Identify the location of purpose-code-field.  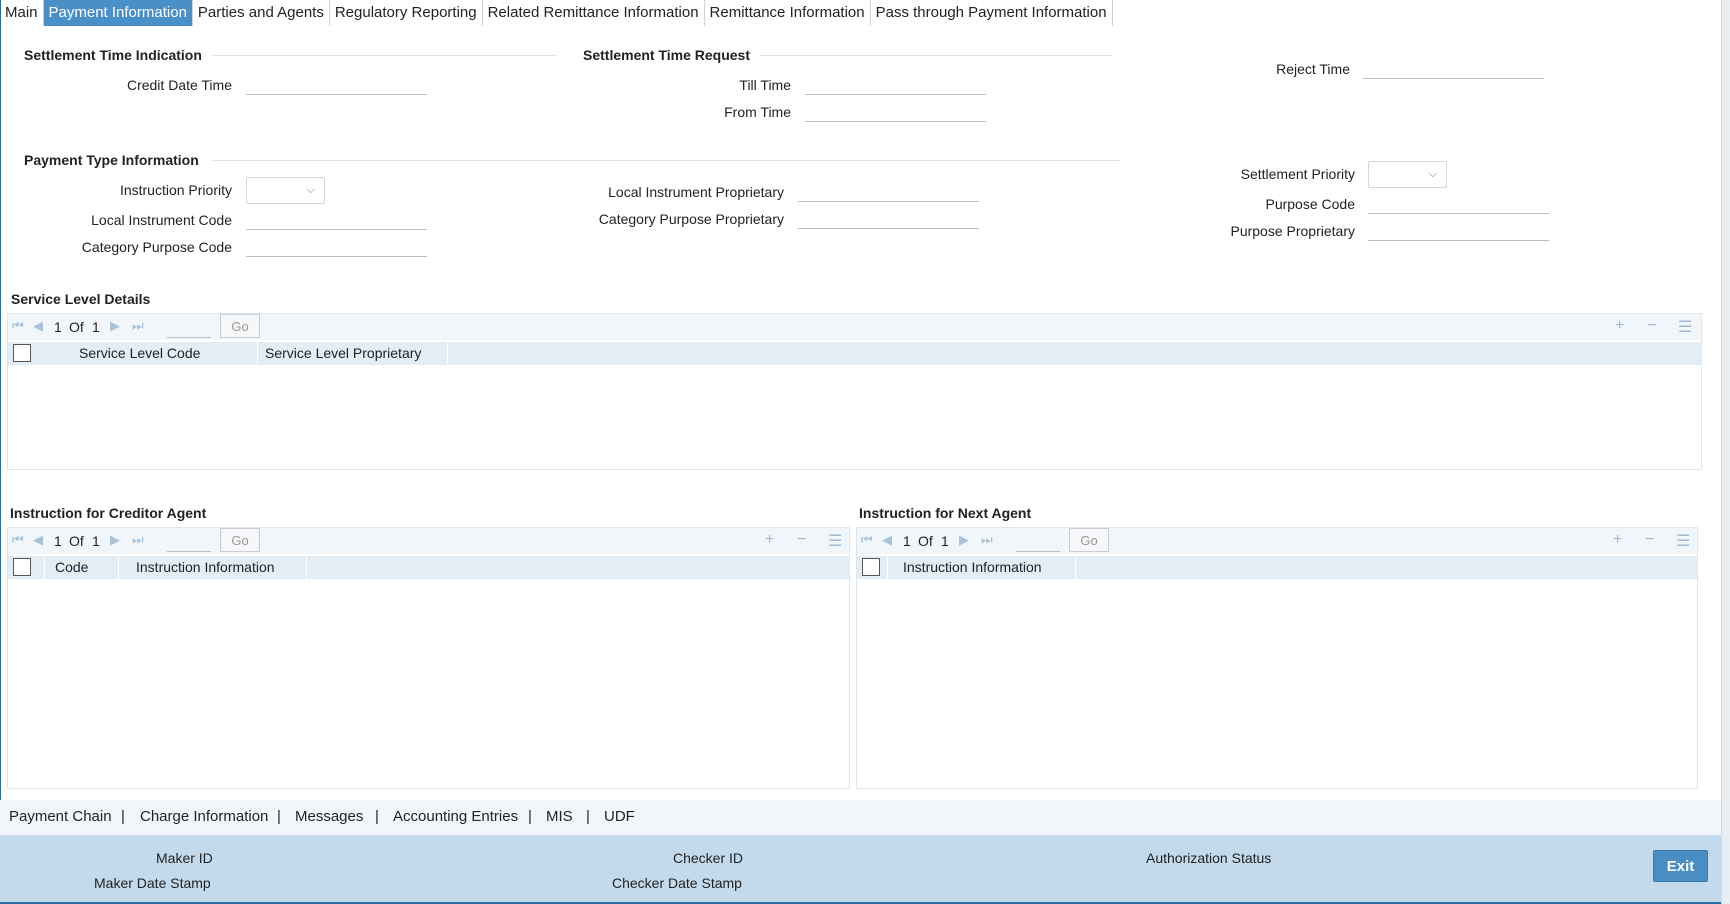
(1458, 203).